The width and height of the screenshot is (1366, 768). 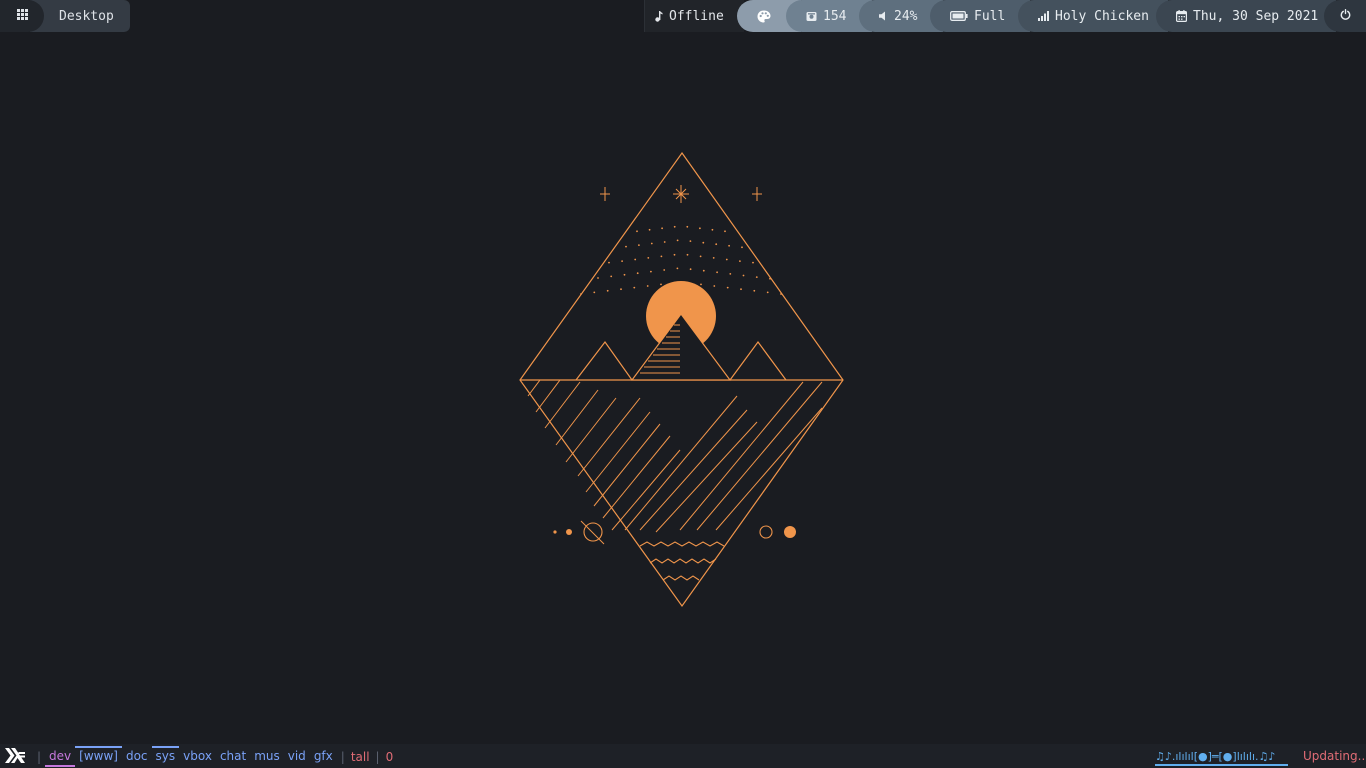 What do you see at coordinates (959, 16) in the screenshot?
I see `battery-icon` at bounding box center [959, 16].